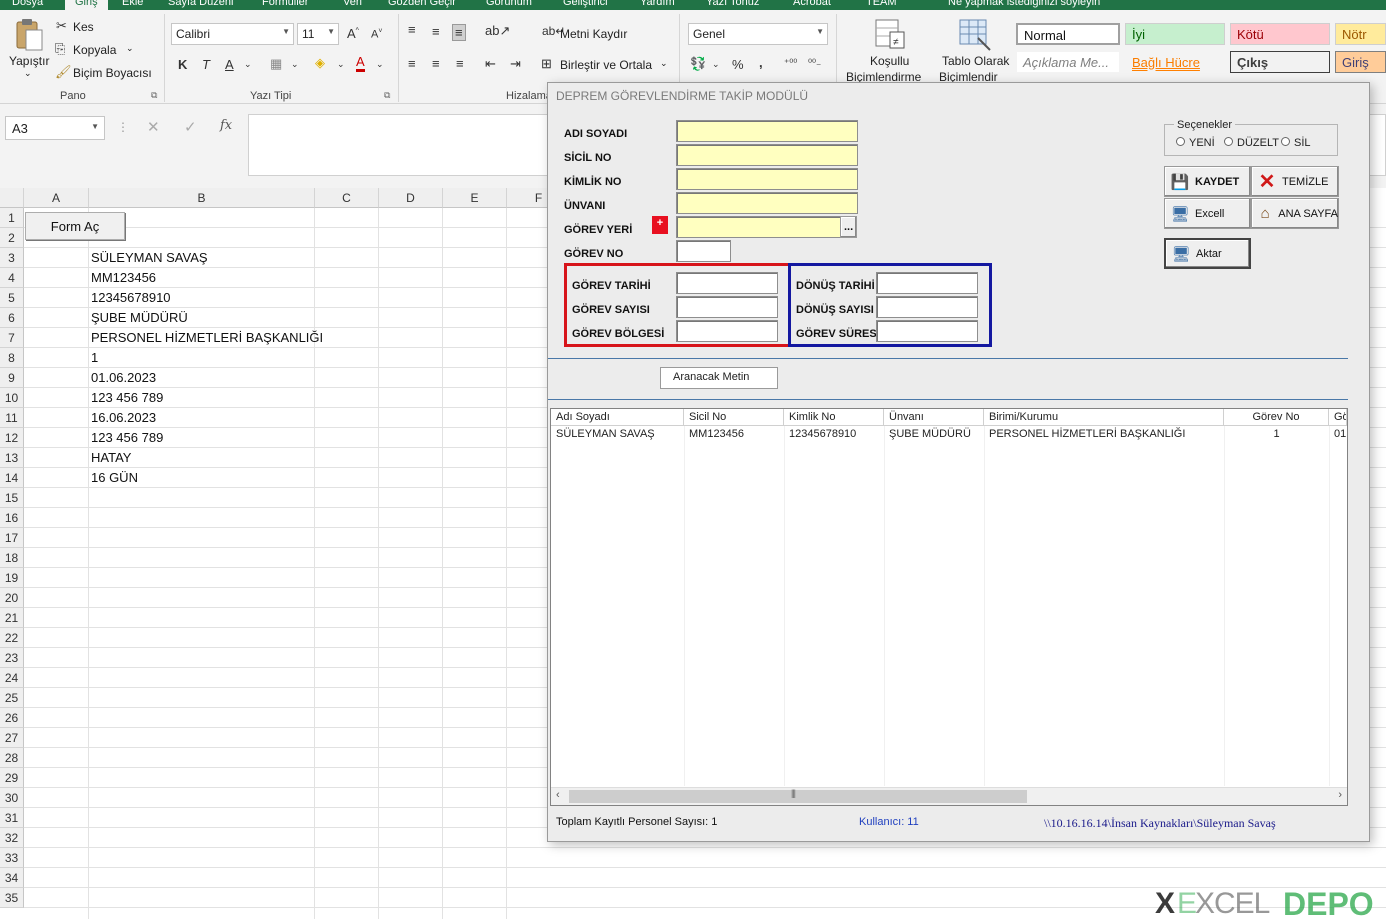 The height and width of the screenshot is (921, 1386). I want to click on tab-font-tool: Yazı Tonuz, so click(732, 4).